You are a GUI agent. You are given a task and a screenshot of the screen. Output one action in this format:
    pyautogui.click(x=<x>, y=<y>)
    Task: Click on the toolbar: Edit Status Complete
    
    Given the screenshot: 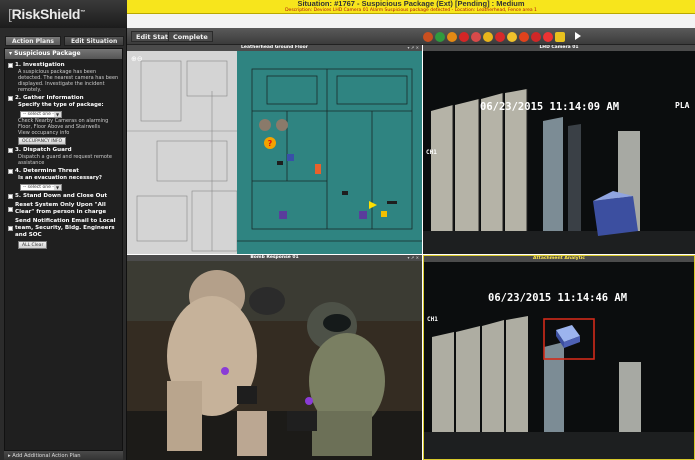 What is the action you would take?
    pyautogui.click(x=411, y=36)
    